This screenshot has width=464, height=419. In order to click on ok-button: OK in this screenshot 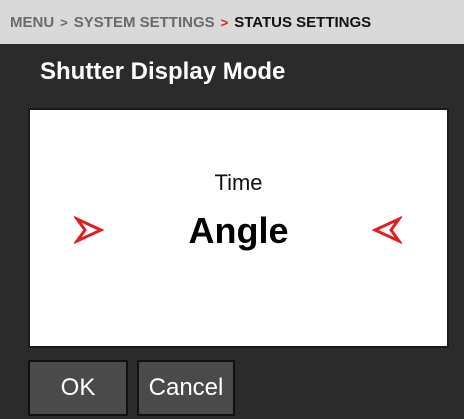, I will do `click(78, 388)`.